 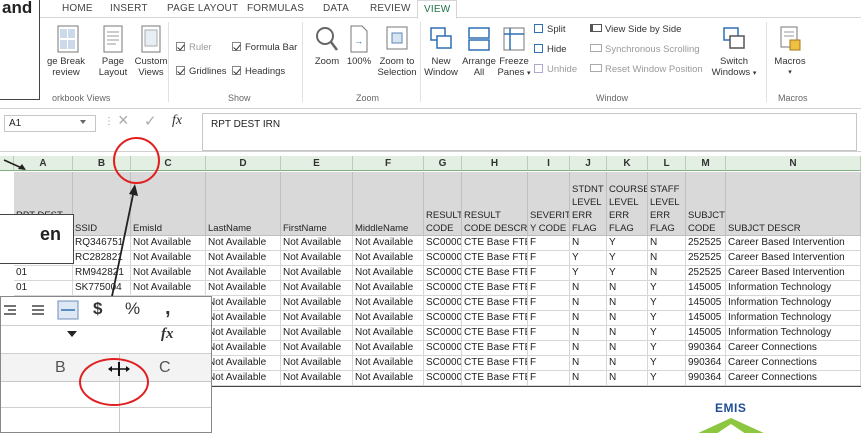 I want to click on header-cell: FirstName, so click(x=317, y=204).